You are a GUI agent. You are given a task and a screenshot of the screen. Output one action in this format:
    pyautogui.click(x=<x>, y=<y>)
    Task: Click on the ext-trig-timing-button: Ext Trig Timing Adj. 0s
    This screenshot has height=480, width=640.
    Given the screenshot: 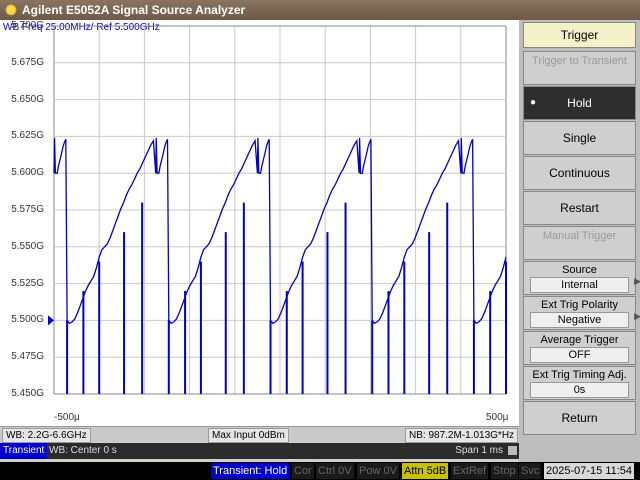 What is the action you would take?
    pyautogui.click(x=579, y=383)
    